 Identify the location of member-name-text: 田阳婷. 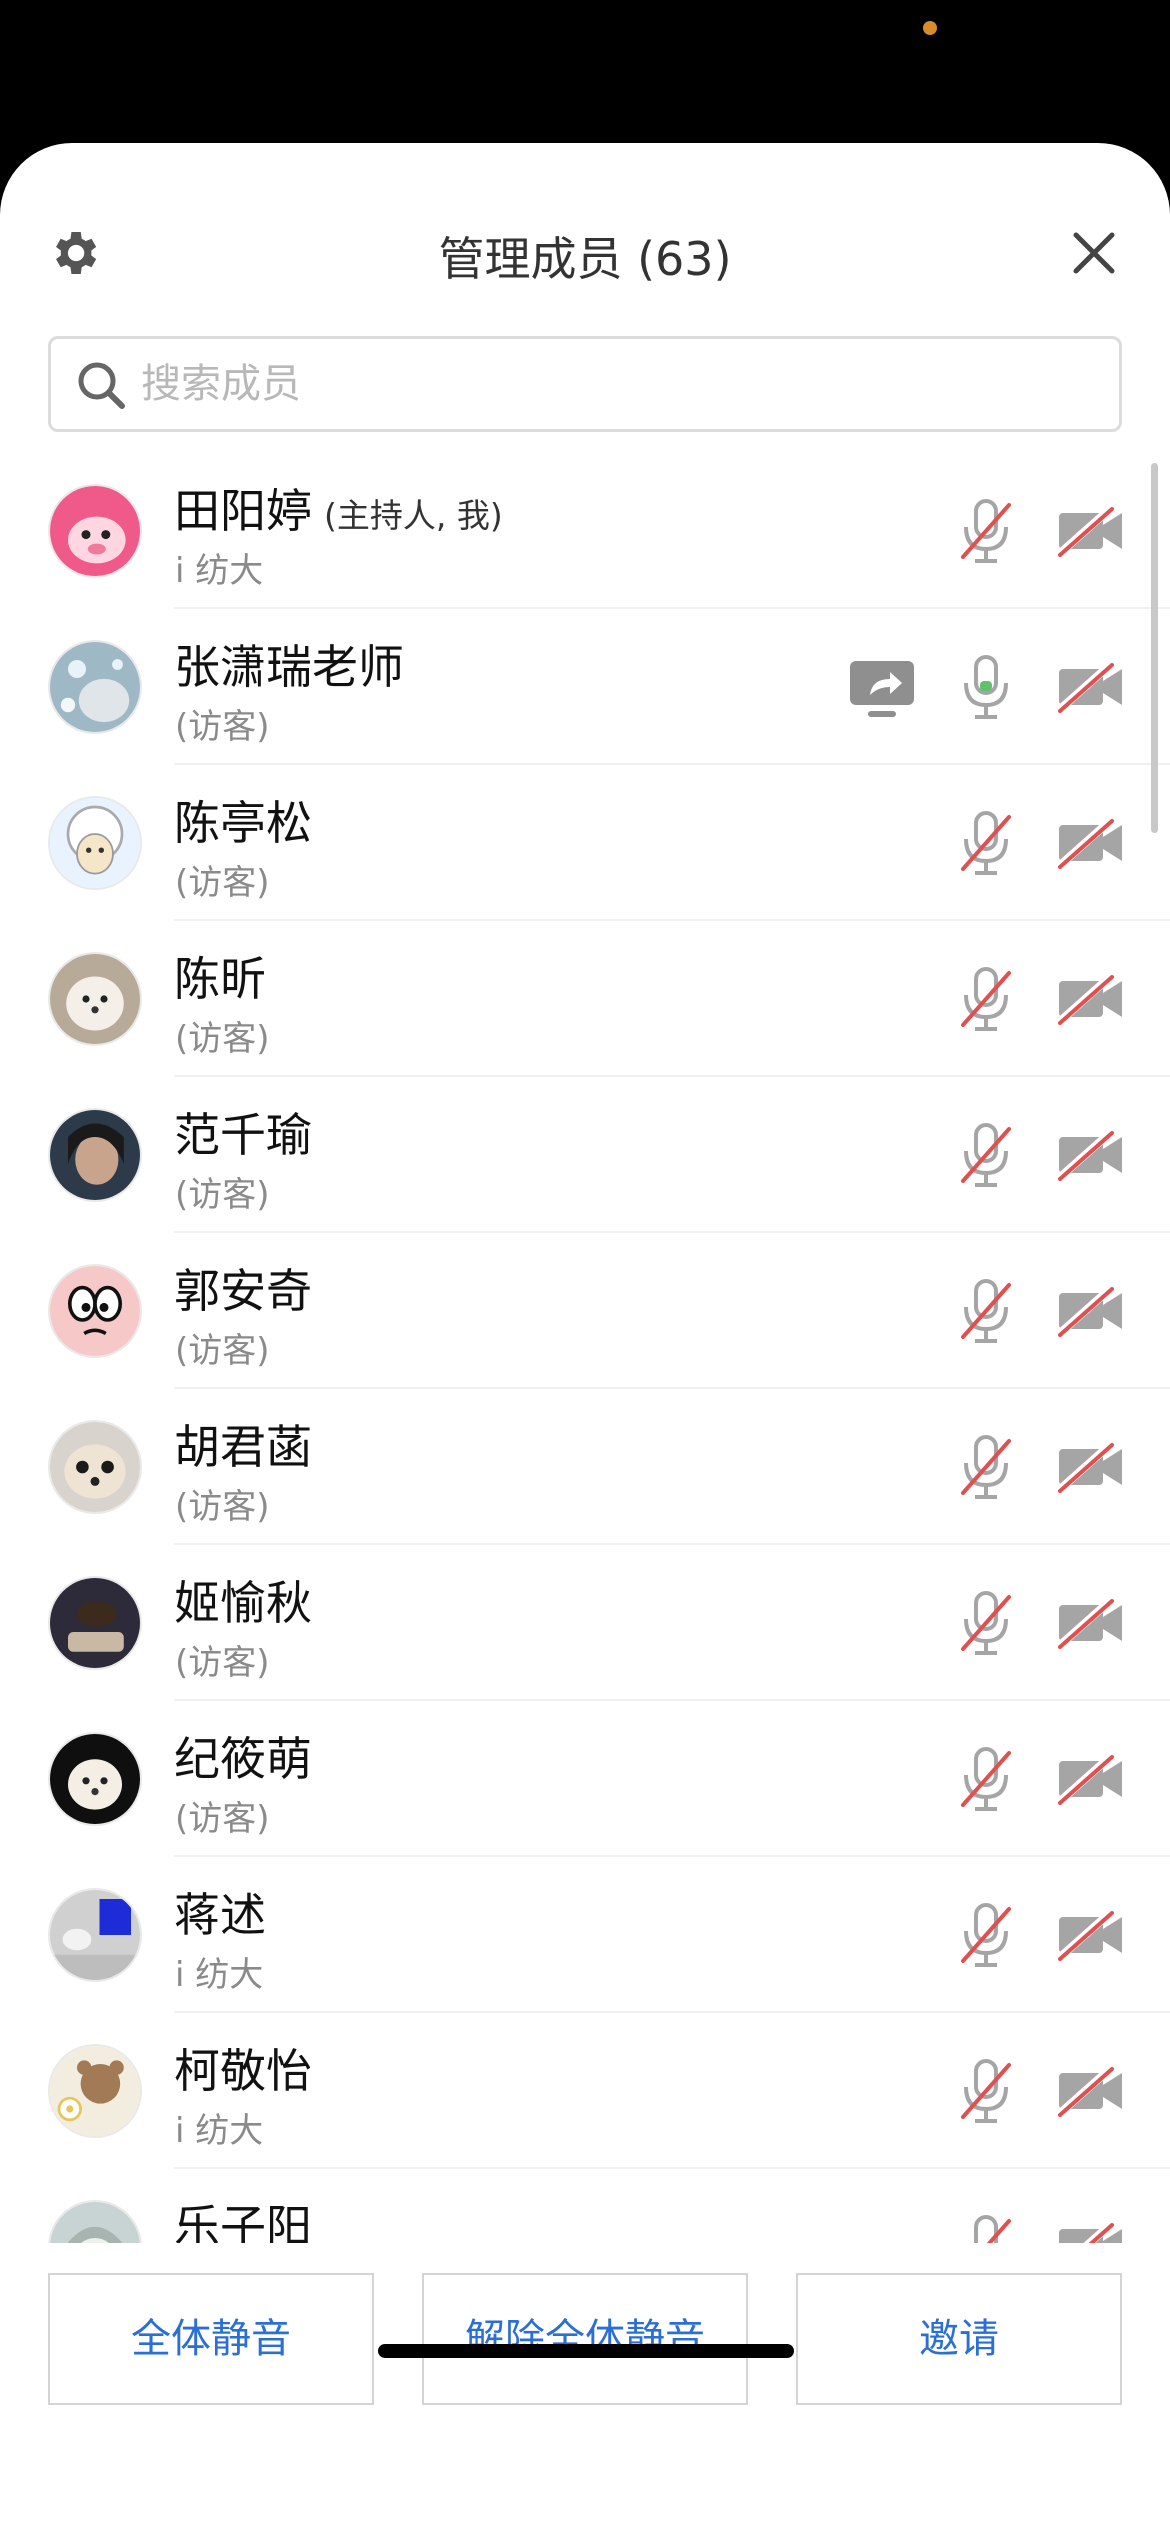
(243, 511).